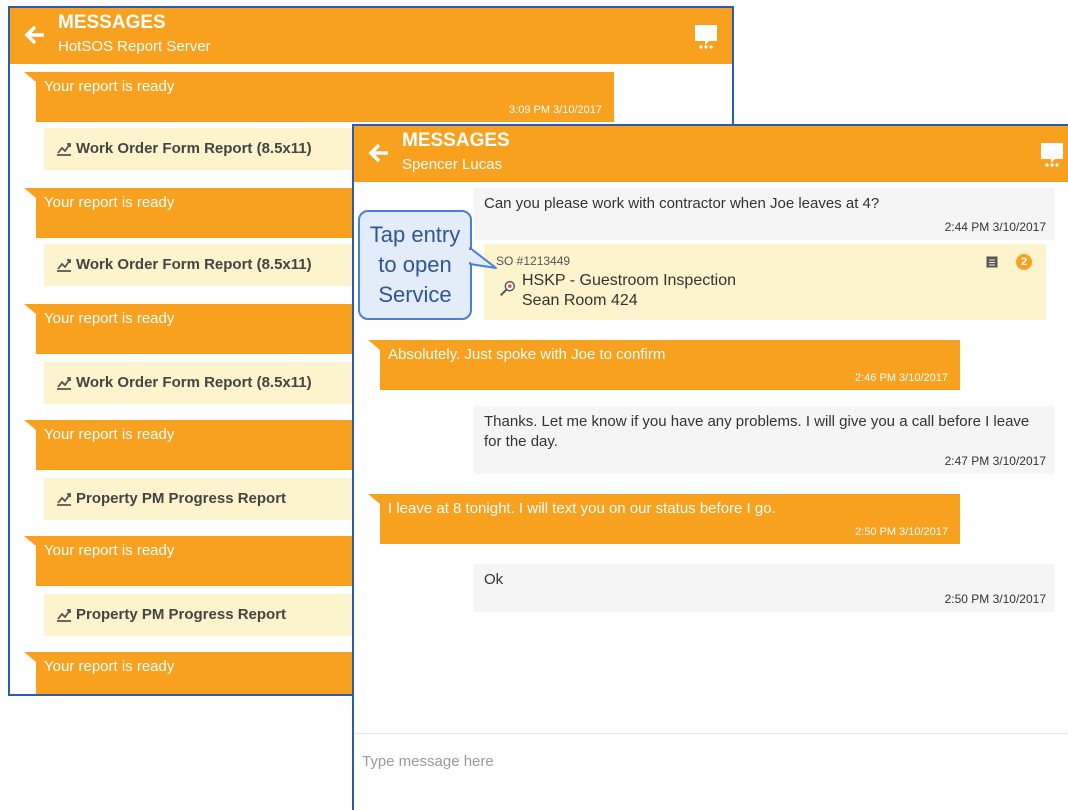 Image resolution: width=1068 pixels, height=810 pixels. I want to click on message-text: Ok, so click(494, 579).